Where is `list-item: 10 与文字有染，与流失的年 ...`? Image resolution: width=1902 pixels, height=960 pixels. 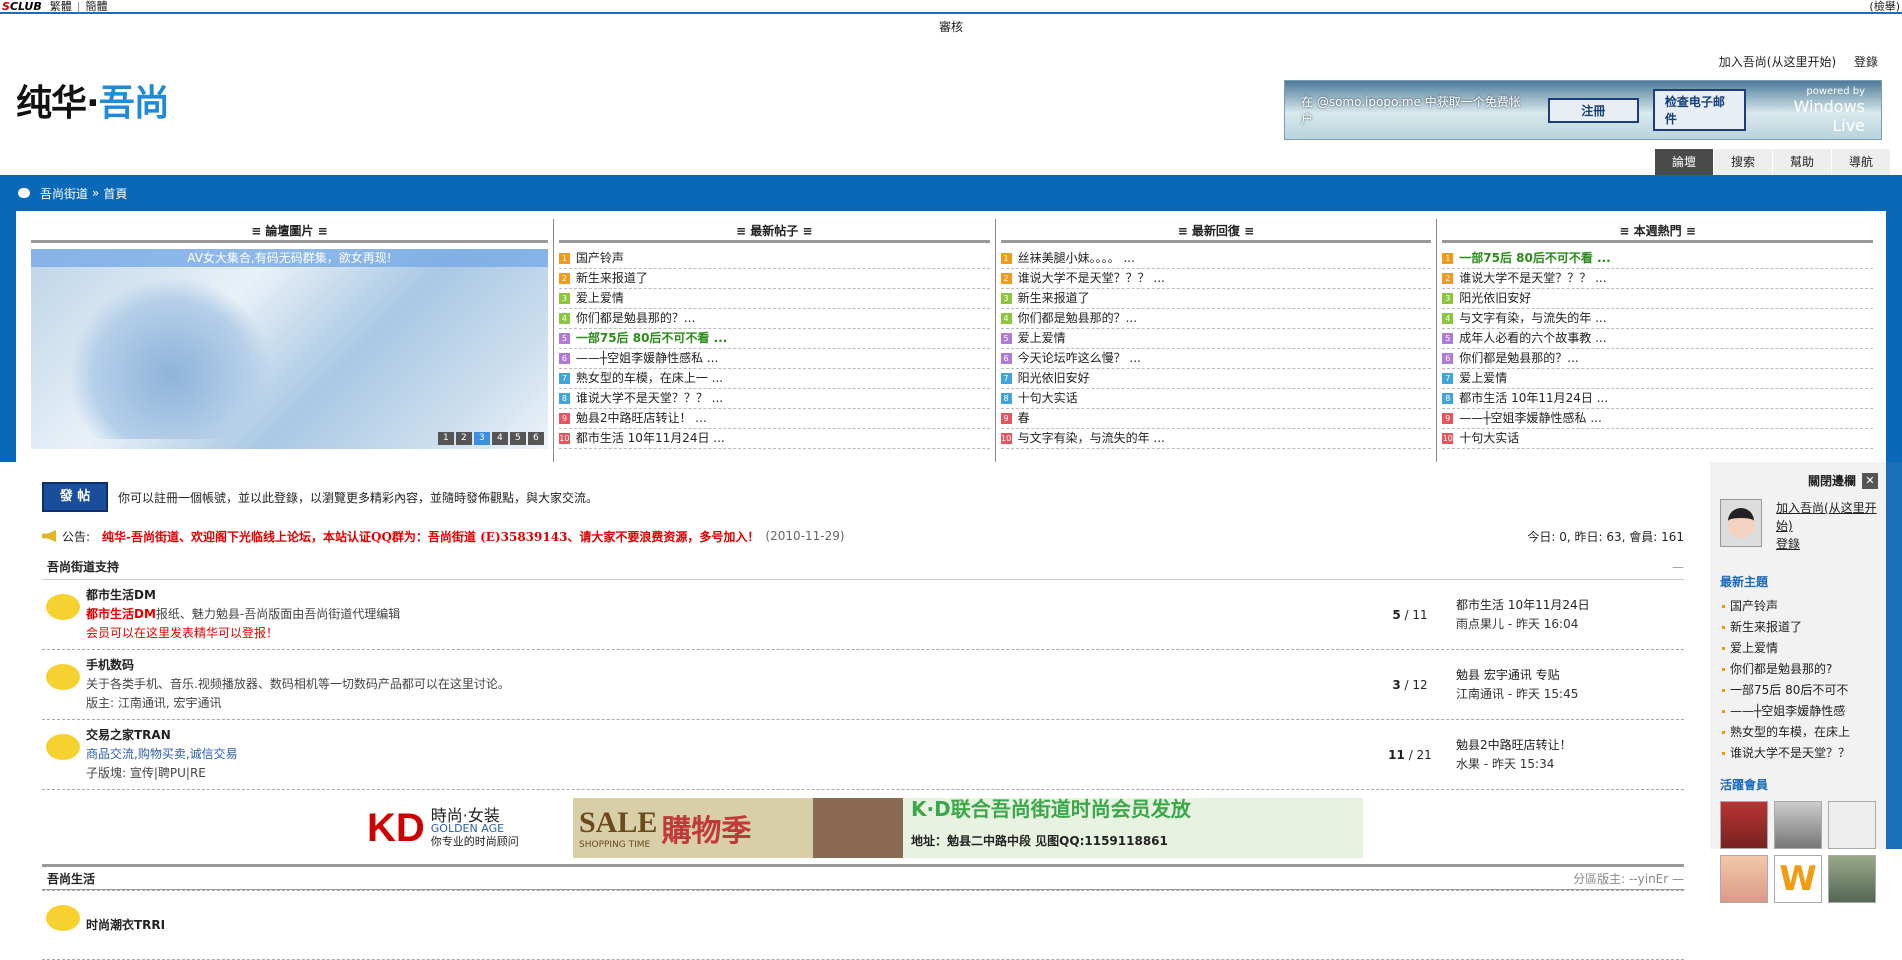 list-item: 10 与文字有染，与流失的年 ... is located at coordinates (1216, 439).